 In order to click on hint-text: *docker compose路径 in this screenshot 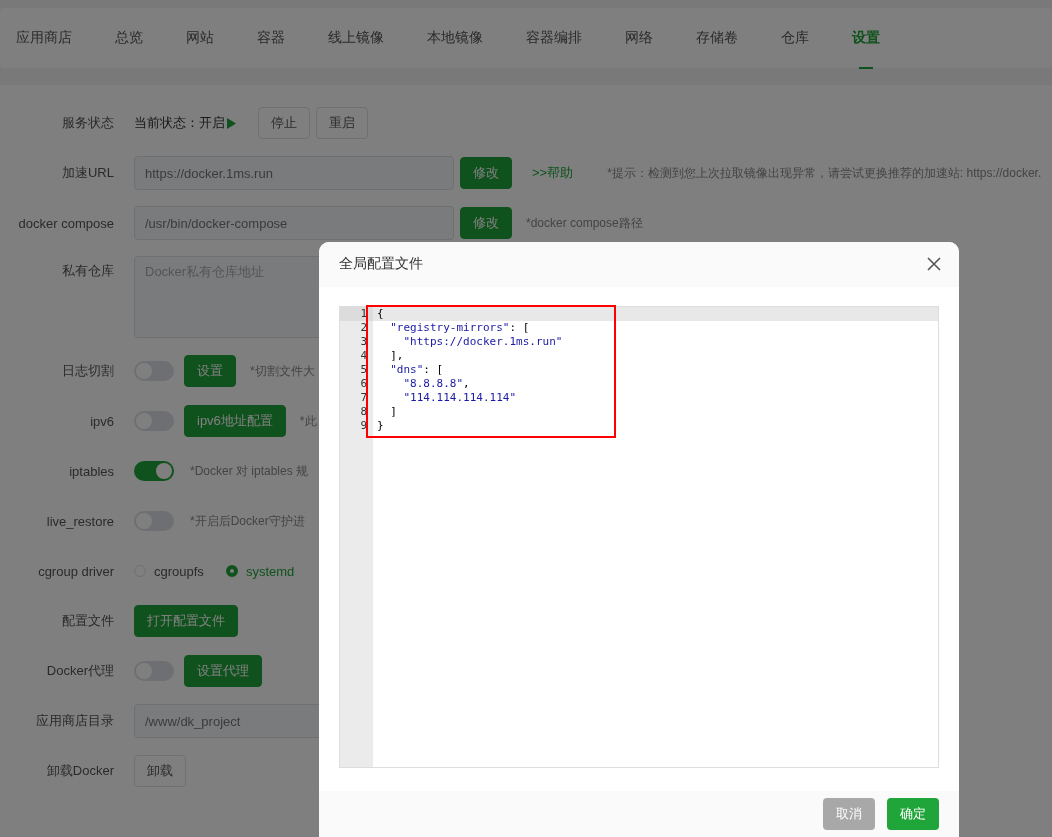, I will do `click(584, 223)`.